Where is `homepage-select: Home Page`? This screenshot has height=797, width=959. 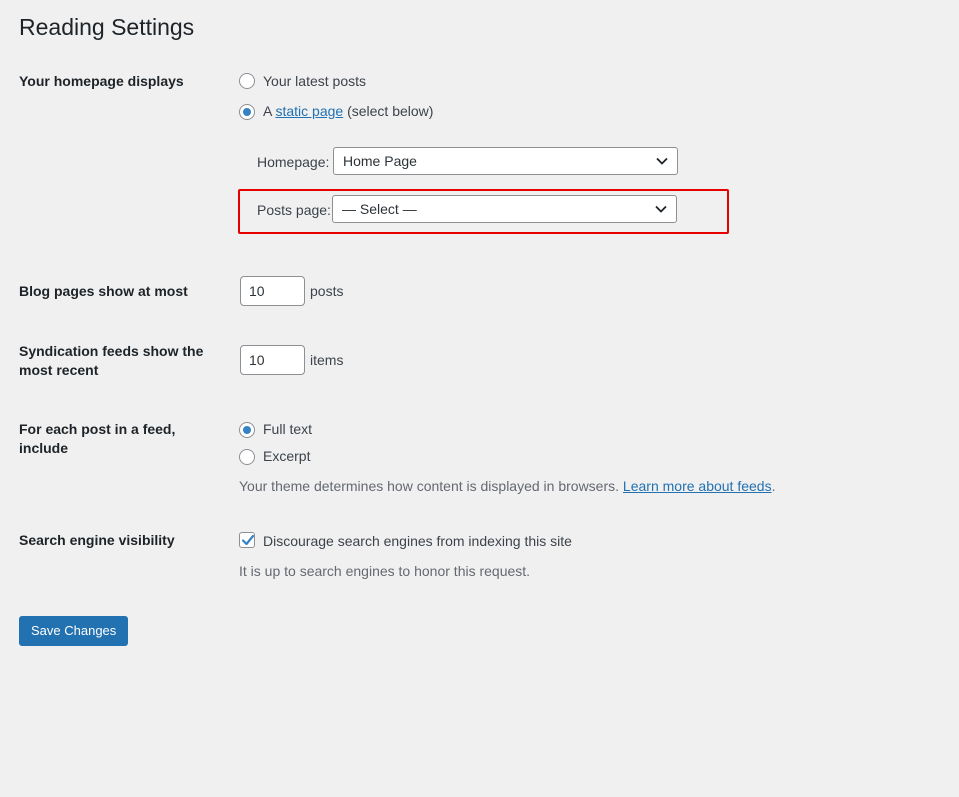
homepage-select: Home Page is located at coordinates (505, 161).